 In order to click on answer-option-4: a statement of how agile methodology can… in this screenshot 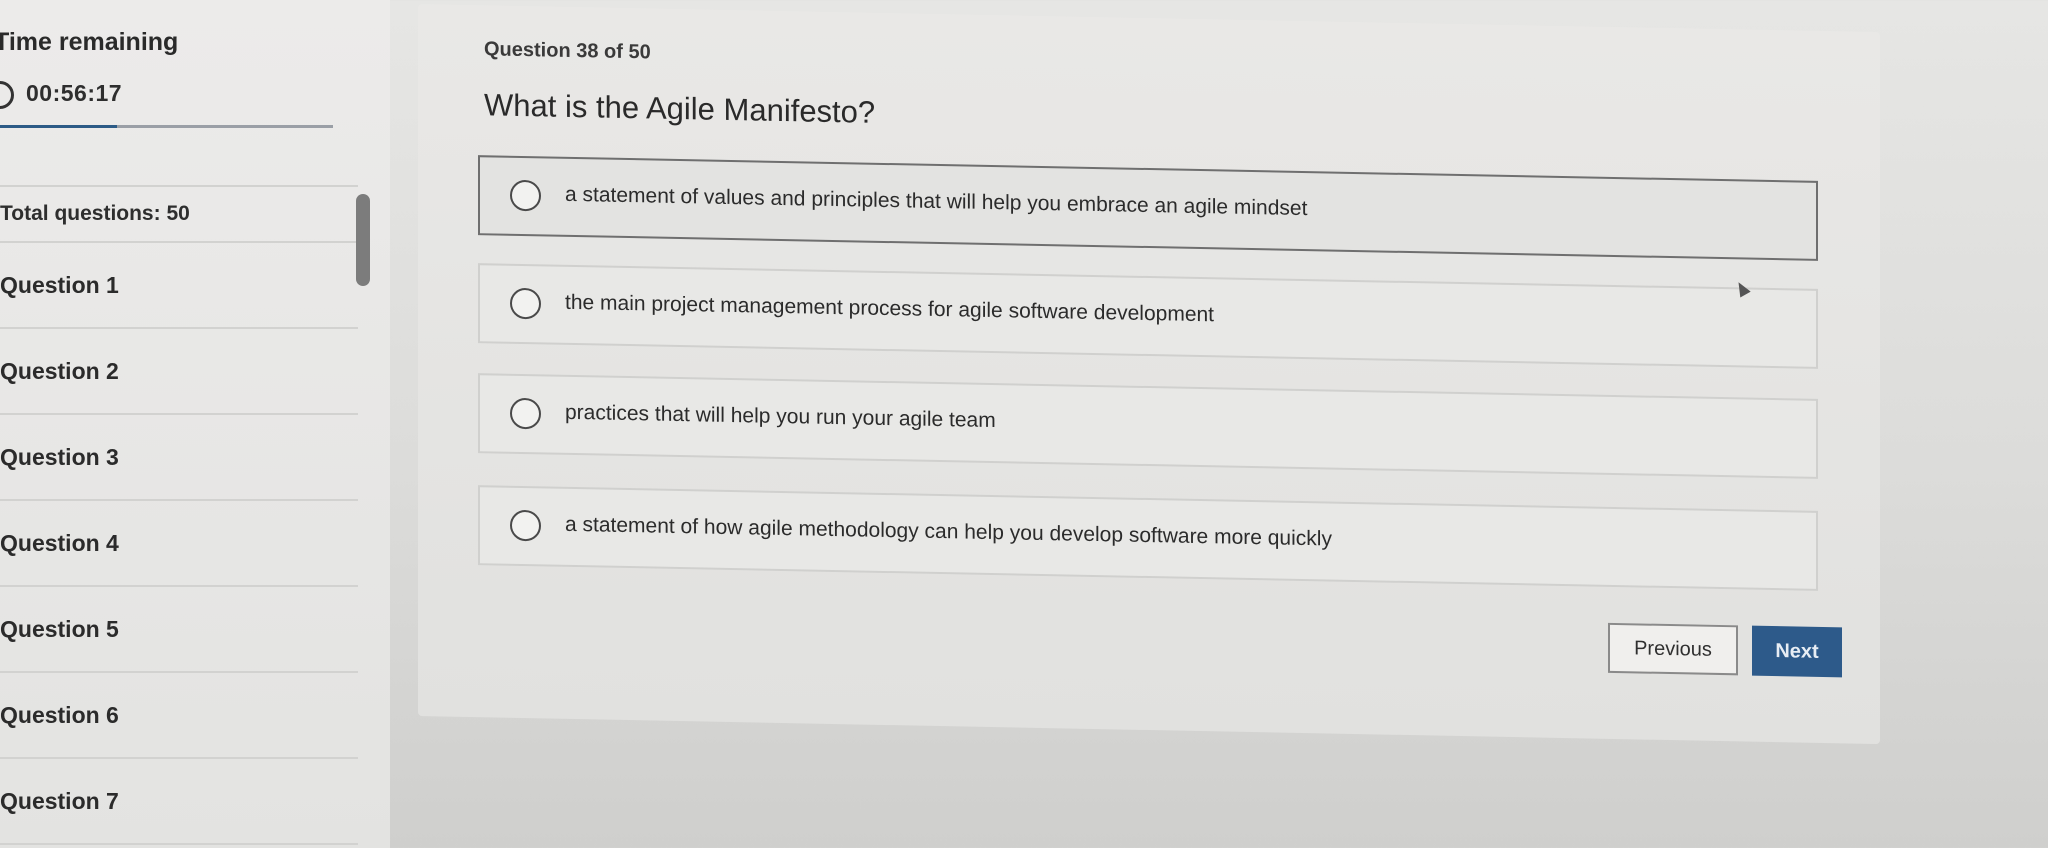, I will do `click(1148, 538)`.